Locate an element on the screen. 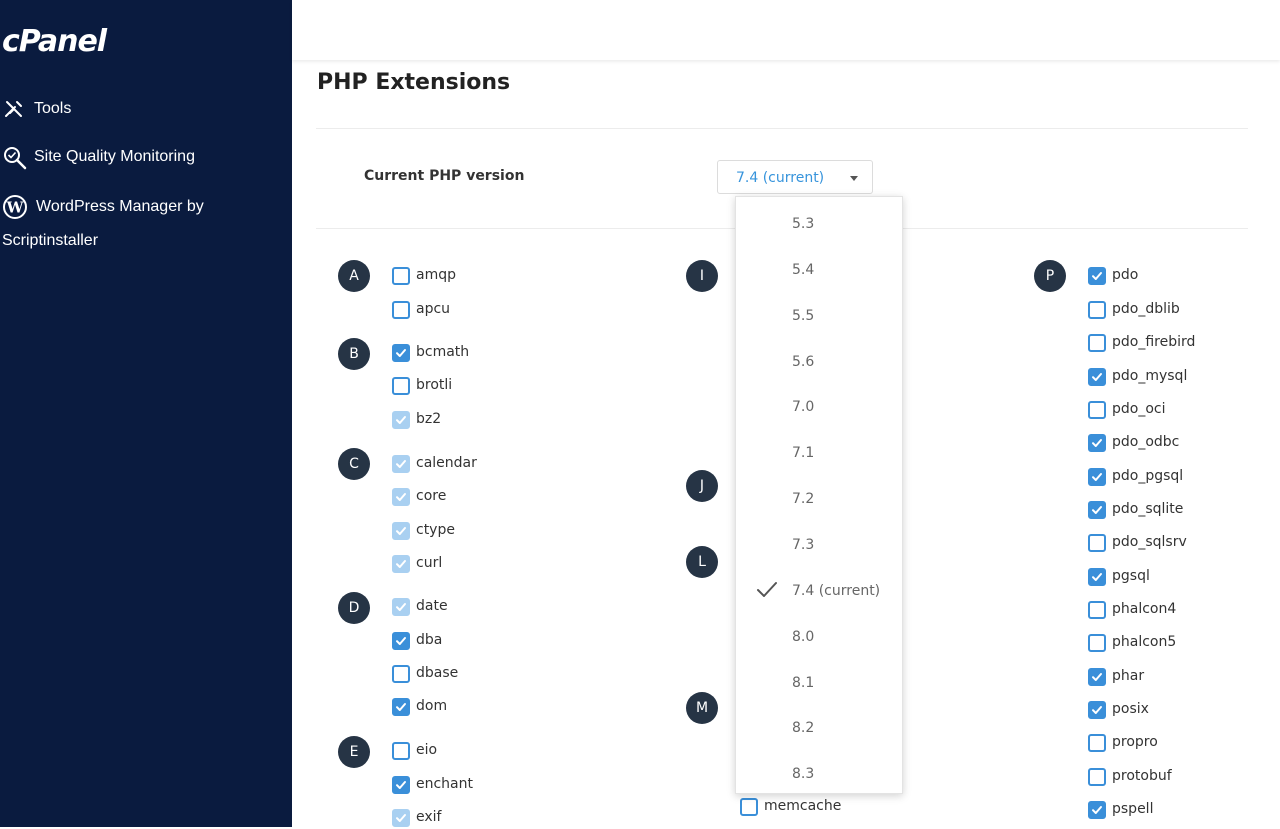  divider is located at coordinates (782, 128).